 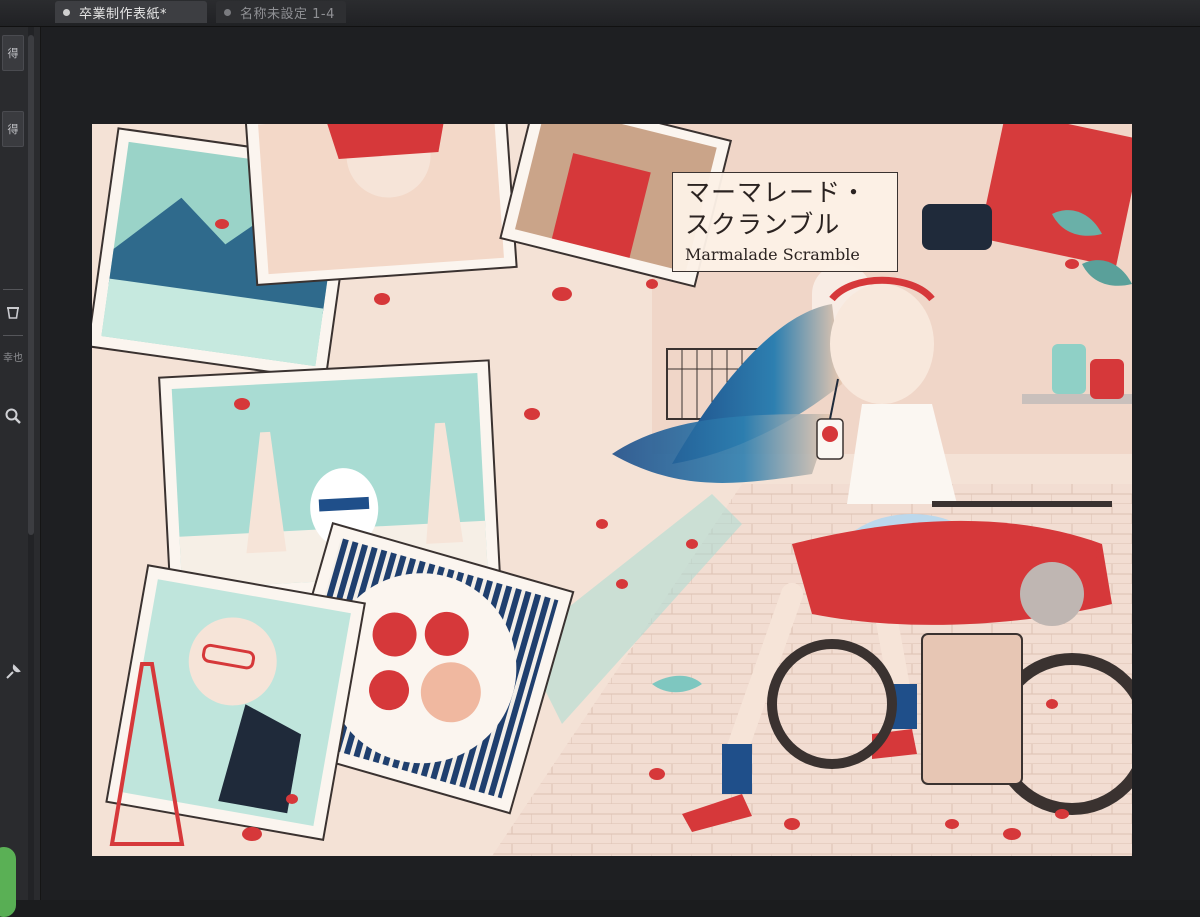 I want to click on left-tool-palette: 得 得 幸也, so click(x=20, y=472).